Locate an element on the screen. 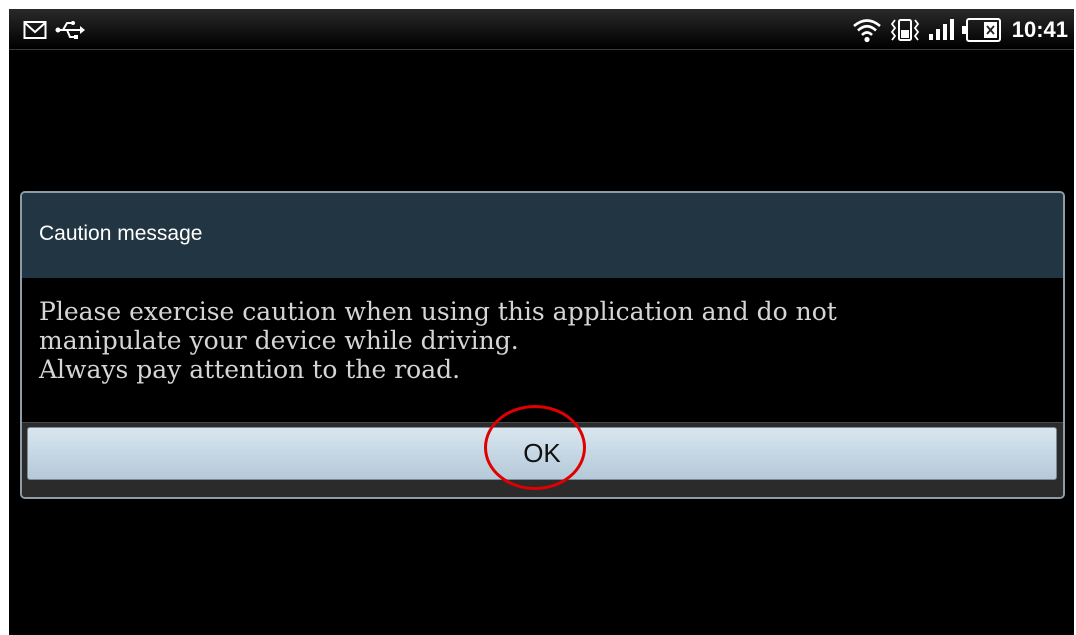  usb-icon is located at coordinates (70, 30).